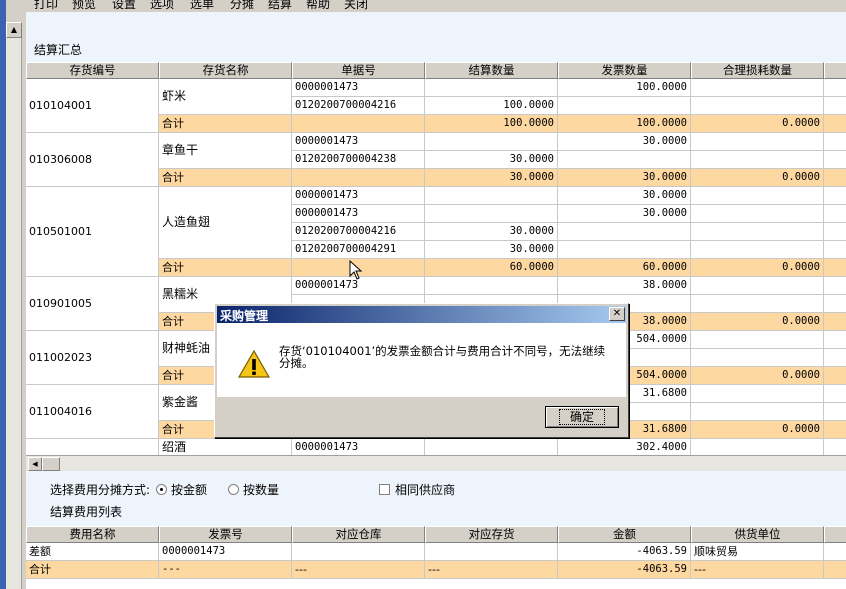  I want to click on by-quantity-radio, so click(233, 489).